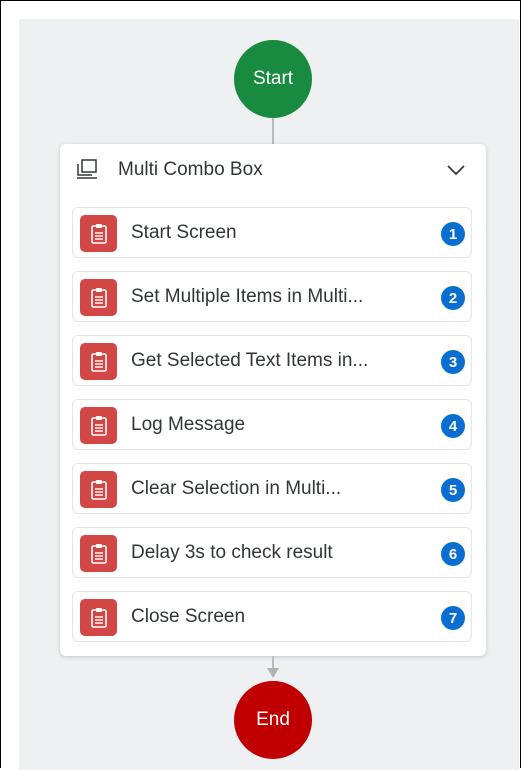  I want to click on step-item: Get Selected Text Items in... 3, so click(272, 360).